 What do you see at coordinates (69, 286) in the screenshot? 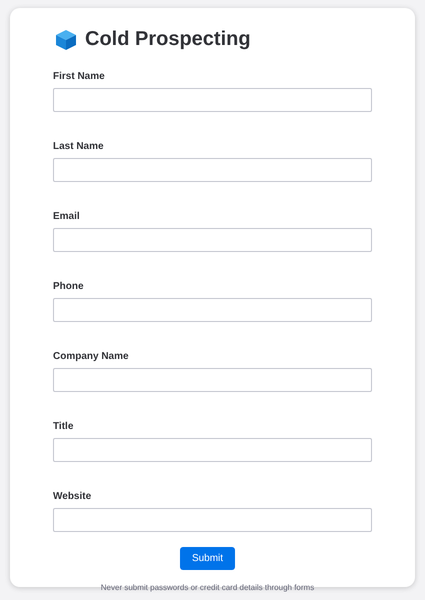
I see `field-label: Phone` at bounding box center [69, 286].